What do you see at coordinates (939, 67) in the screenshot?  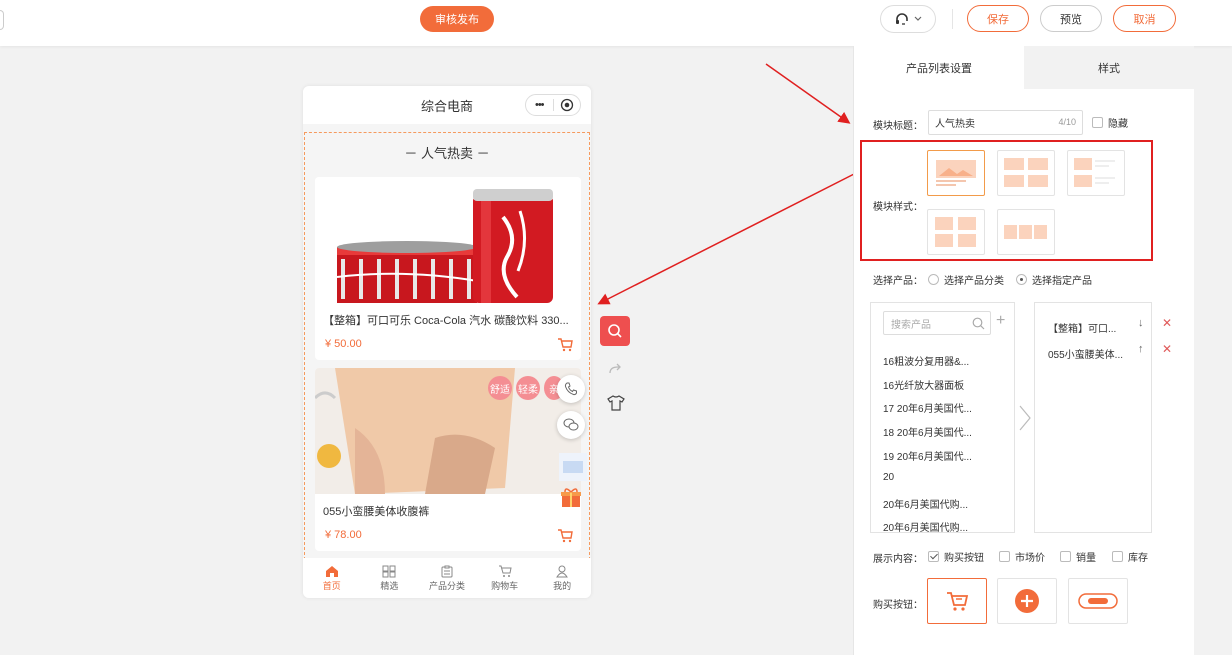 I see `tab-product-list-settings: 产品列表设置` at bounding box center [939, 67].